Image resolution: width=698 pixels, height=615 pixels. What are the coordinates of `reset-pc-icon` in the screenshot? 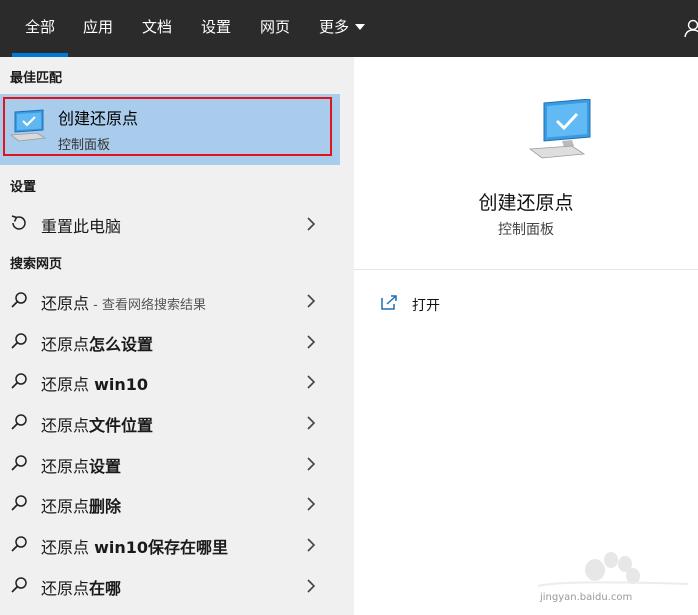 It's located at (18, 222).